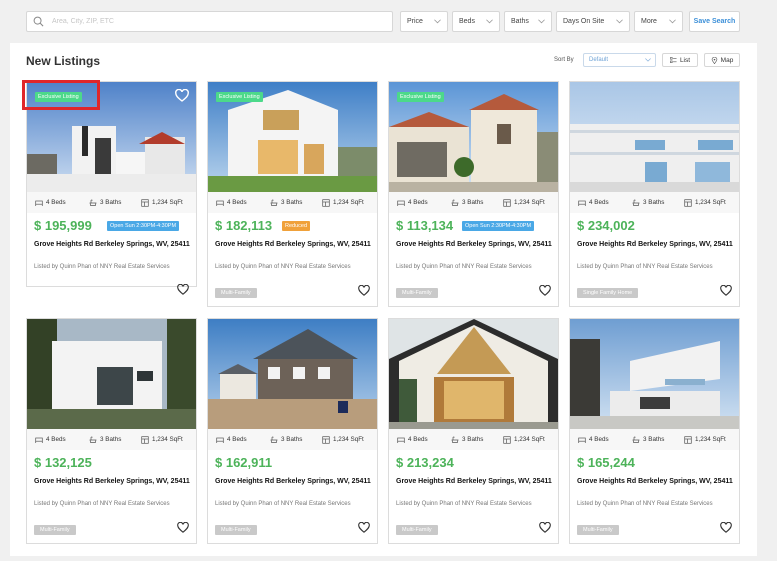 This screenshot has height=561, width=777. What do you see at coordinates (63, 61) in the screenshot?
I see `section-title: New Listings` at bounding box center [63, 61].